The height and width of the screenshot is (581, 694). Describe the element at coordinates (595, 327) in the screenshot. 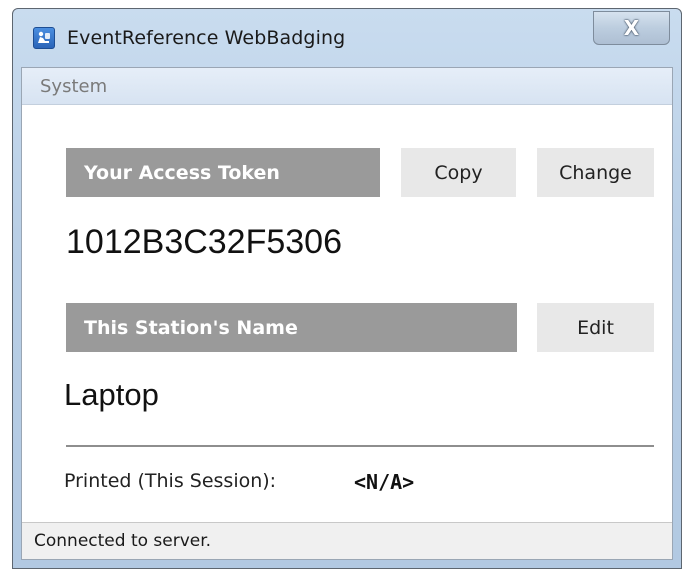

I see `edit-button: Edit` at that location.